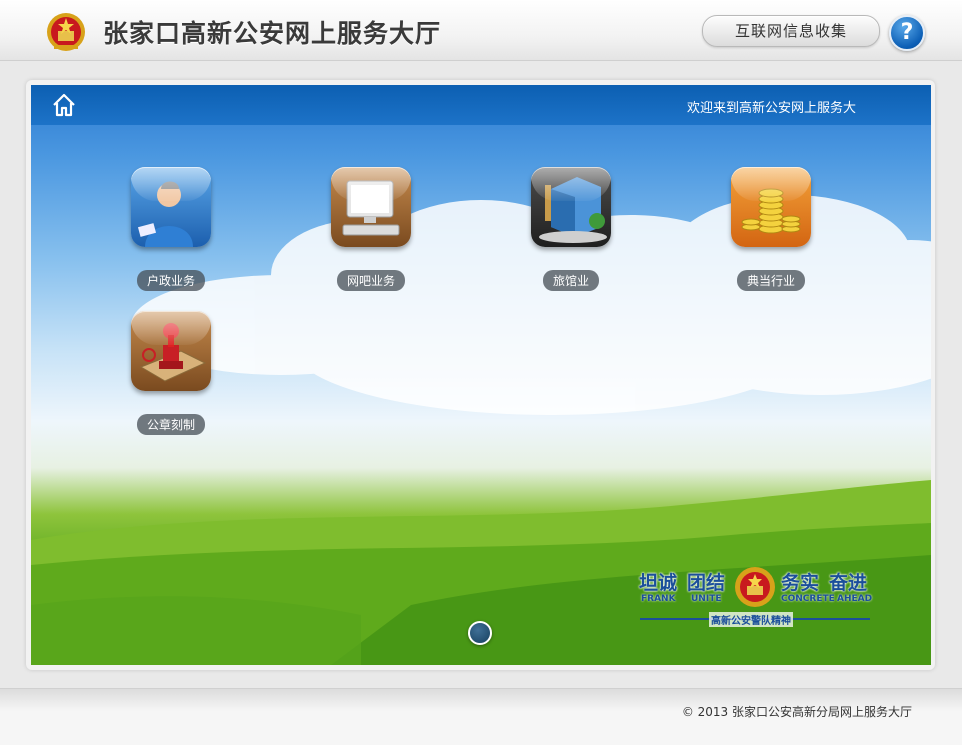  I want to click on info-collection-button: 互联网信息收集, so click(791, 31).